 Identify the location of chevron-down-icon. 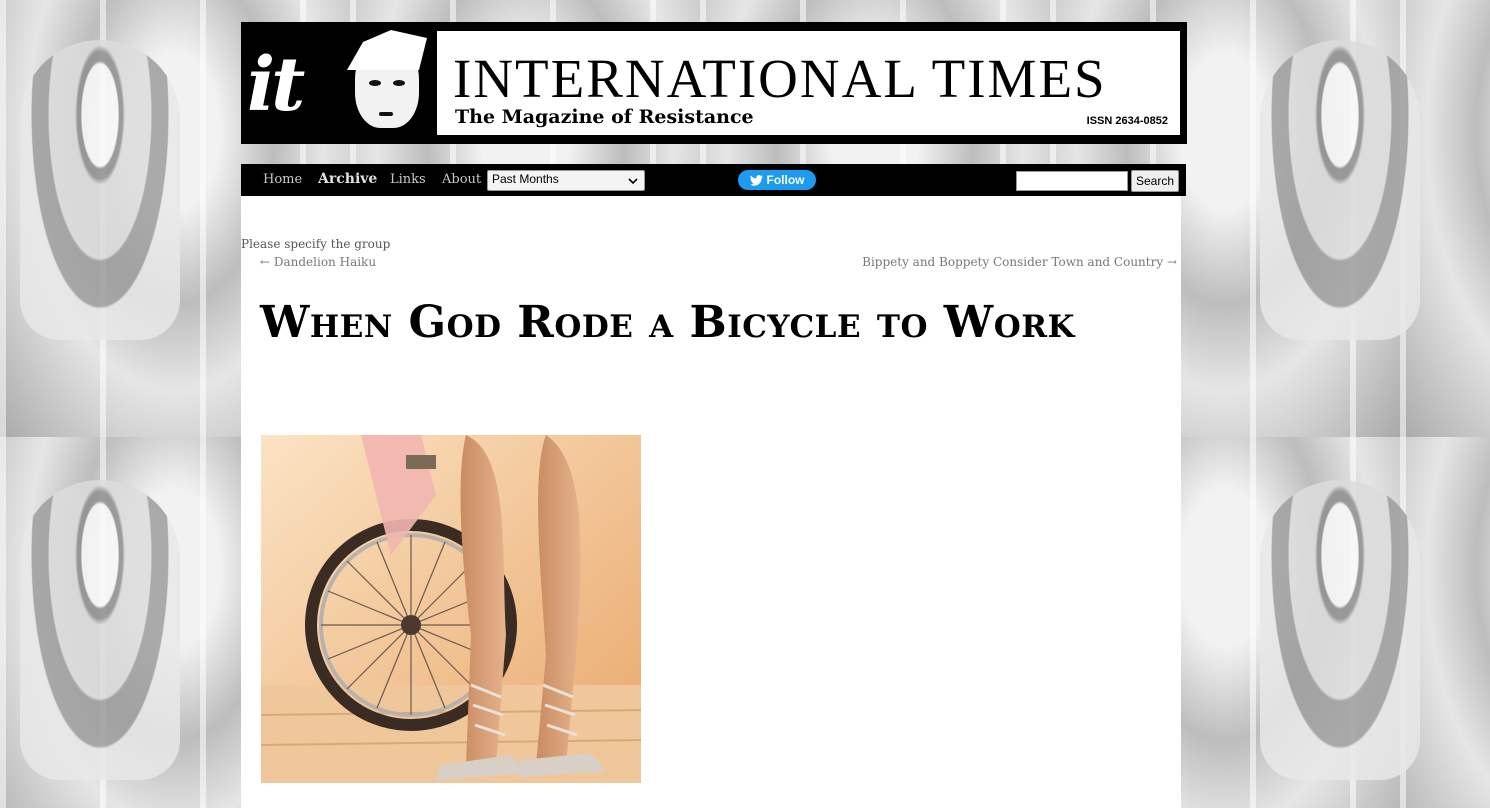
(633, 181).